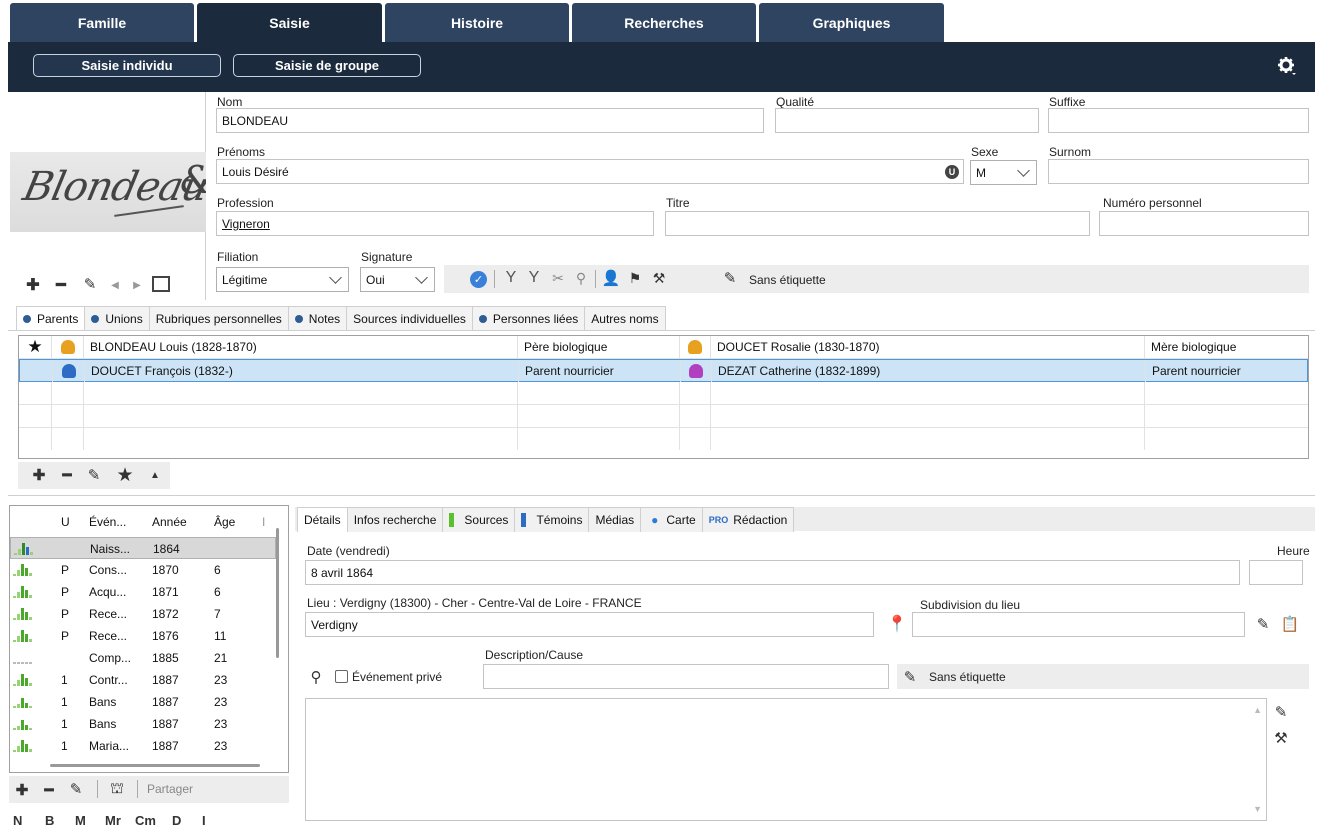 This screenshot has width=1323, height=831. What do you see at coordinates (1178, 171) in the screenshot?
I see `surnom-field` at bounding box center [1178, 171].